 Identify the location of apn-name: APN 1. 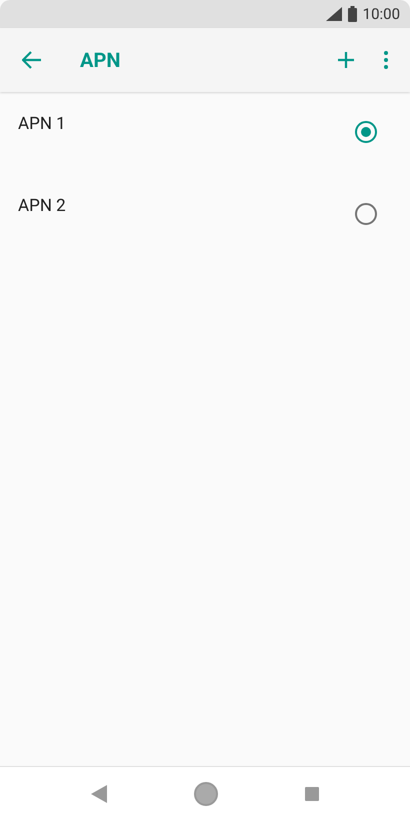
(42, 124).